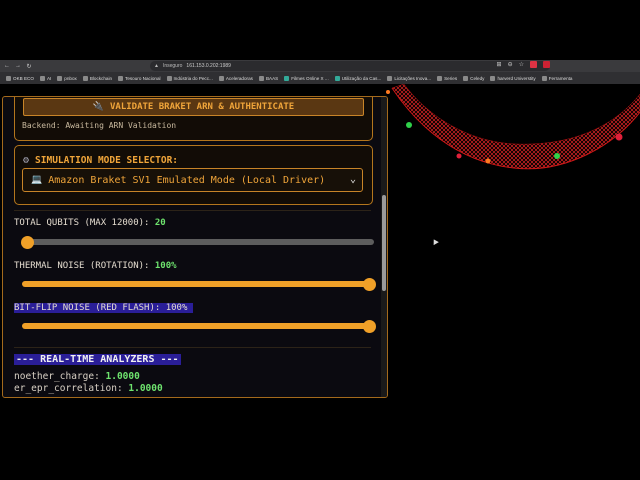  Describe the element at coordinates (77, 376) in the screenshot. I see `metric-noether-charge: noether_charge: 1.0000` at that location.